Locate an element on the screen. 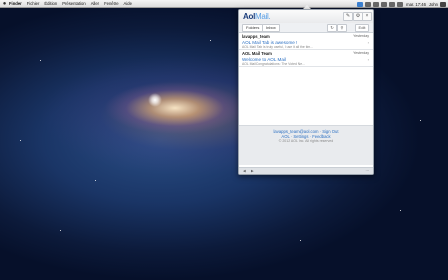  message-sender: lavapps_team is located at coordinates (256, 36).